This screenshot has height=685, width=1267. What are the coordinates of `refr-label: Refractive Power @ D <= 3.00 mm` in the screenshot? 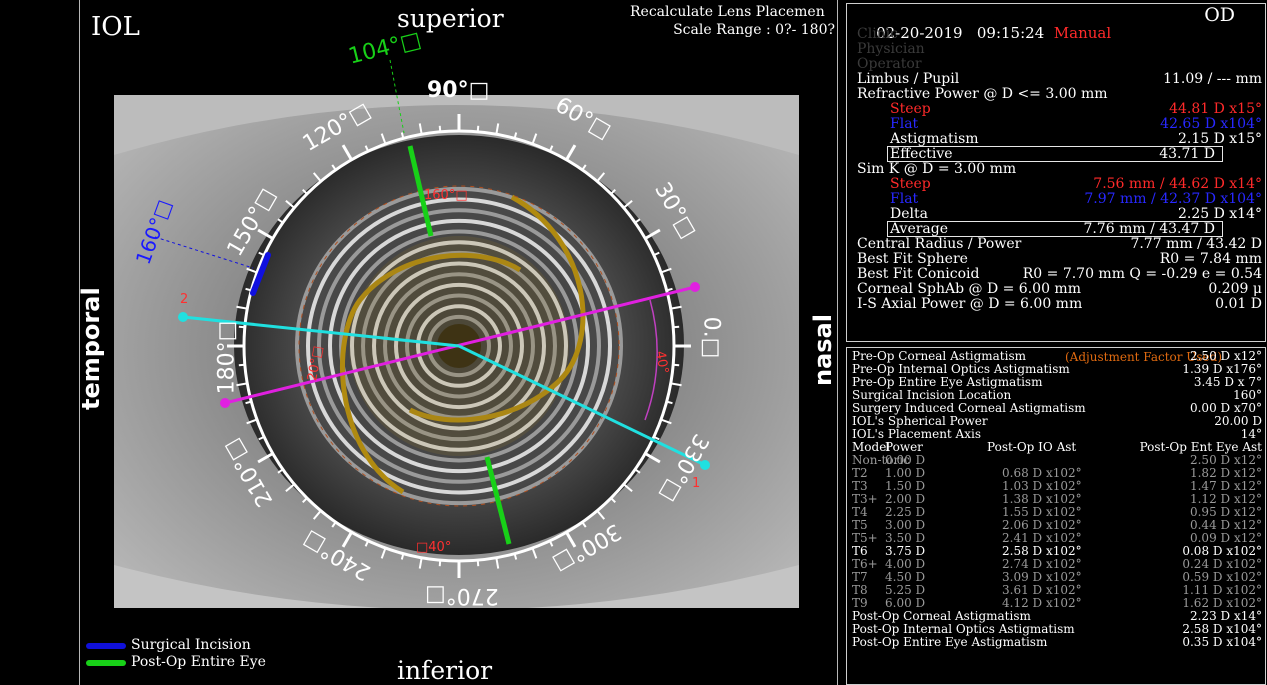 It's located at (982, 94).